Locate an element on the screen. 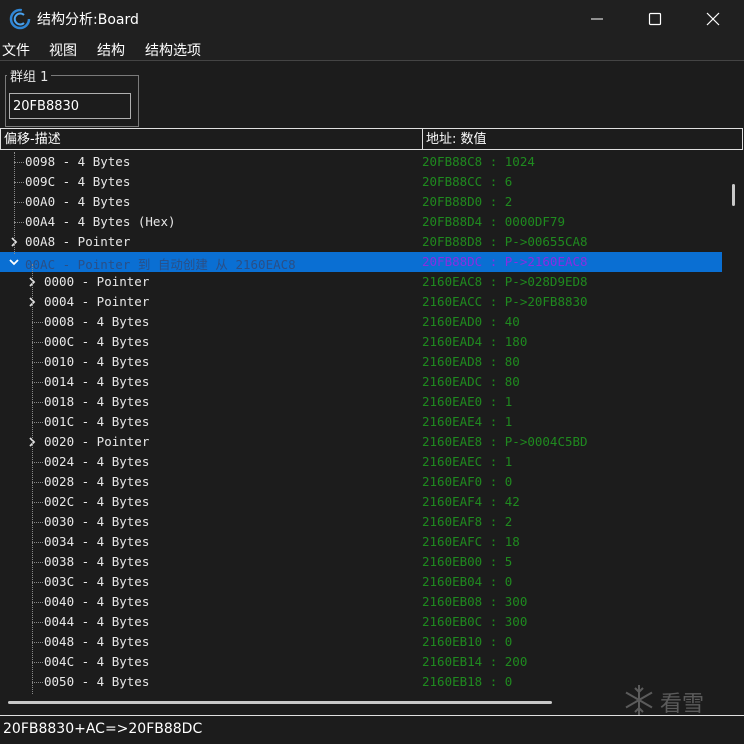  tree-row: 00A8 - Pointer 20FB88D8 : P->00655CA8 is located at coordinates (361, 242).